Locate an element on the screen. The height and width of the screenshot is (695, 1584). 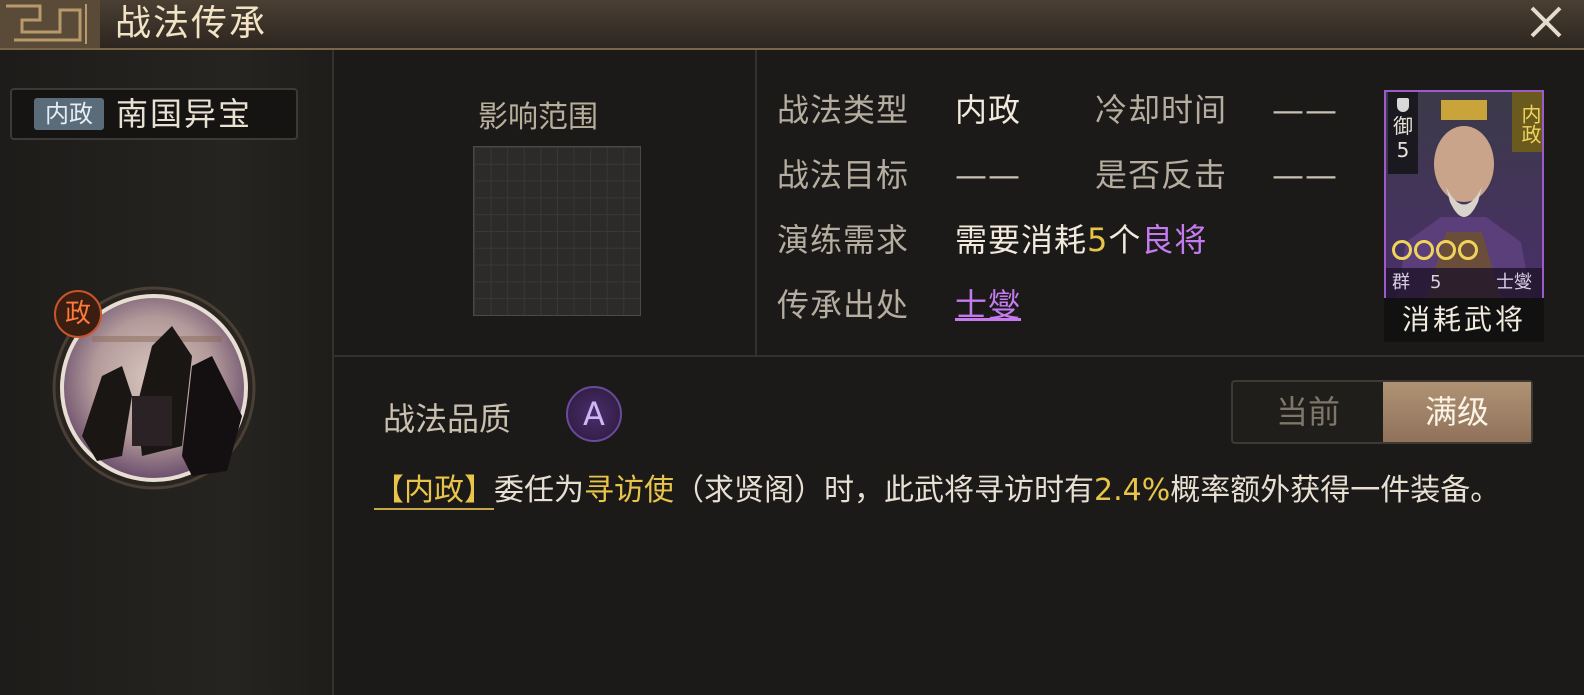
tab-max-level: 满级 is located at coordinates (1457, 412).